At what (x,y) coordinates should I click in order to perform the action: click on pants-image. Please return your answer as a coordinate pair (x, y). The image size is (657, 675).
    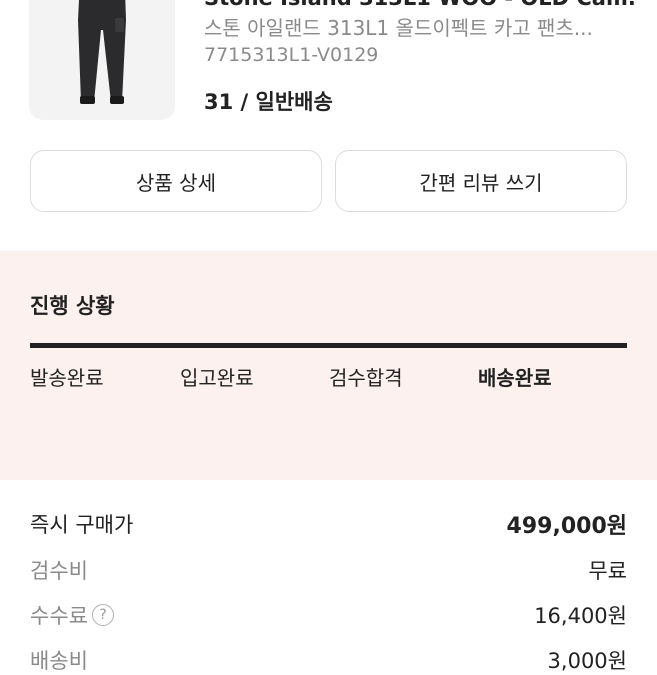
    Looking at the image, I should click on (102, 52).